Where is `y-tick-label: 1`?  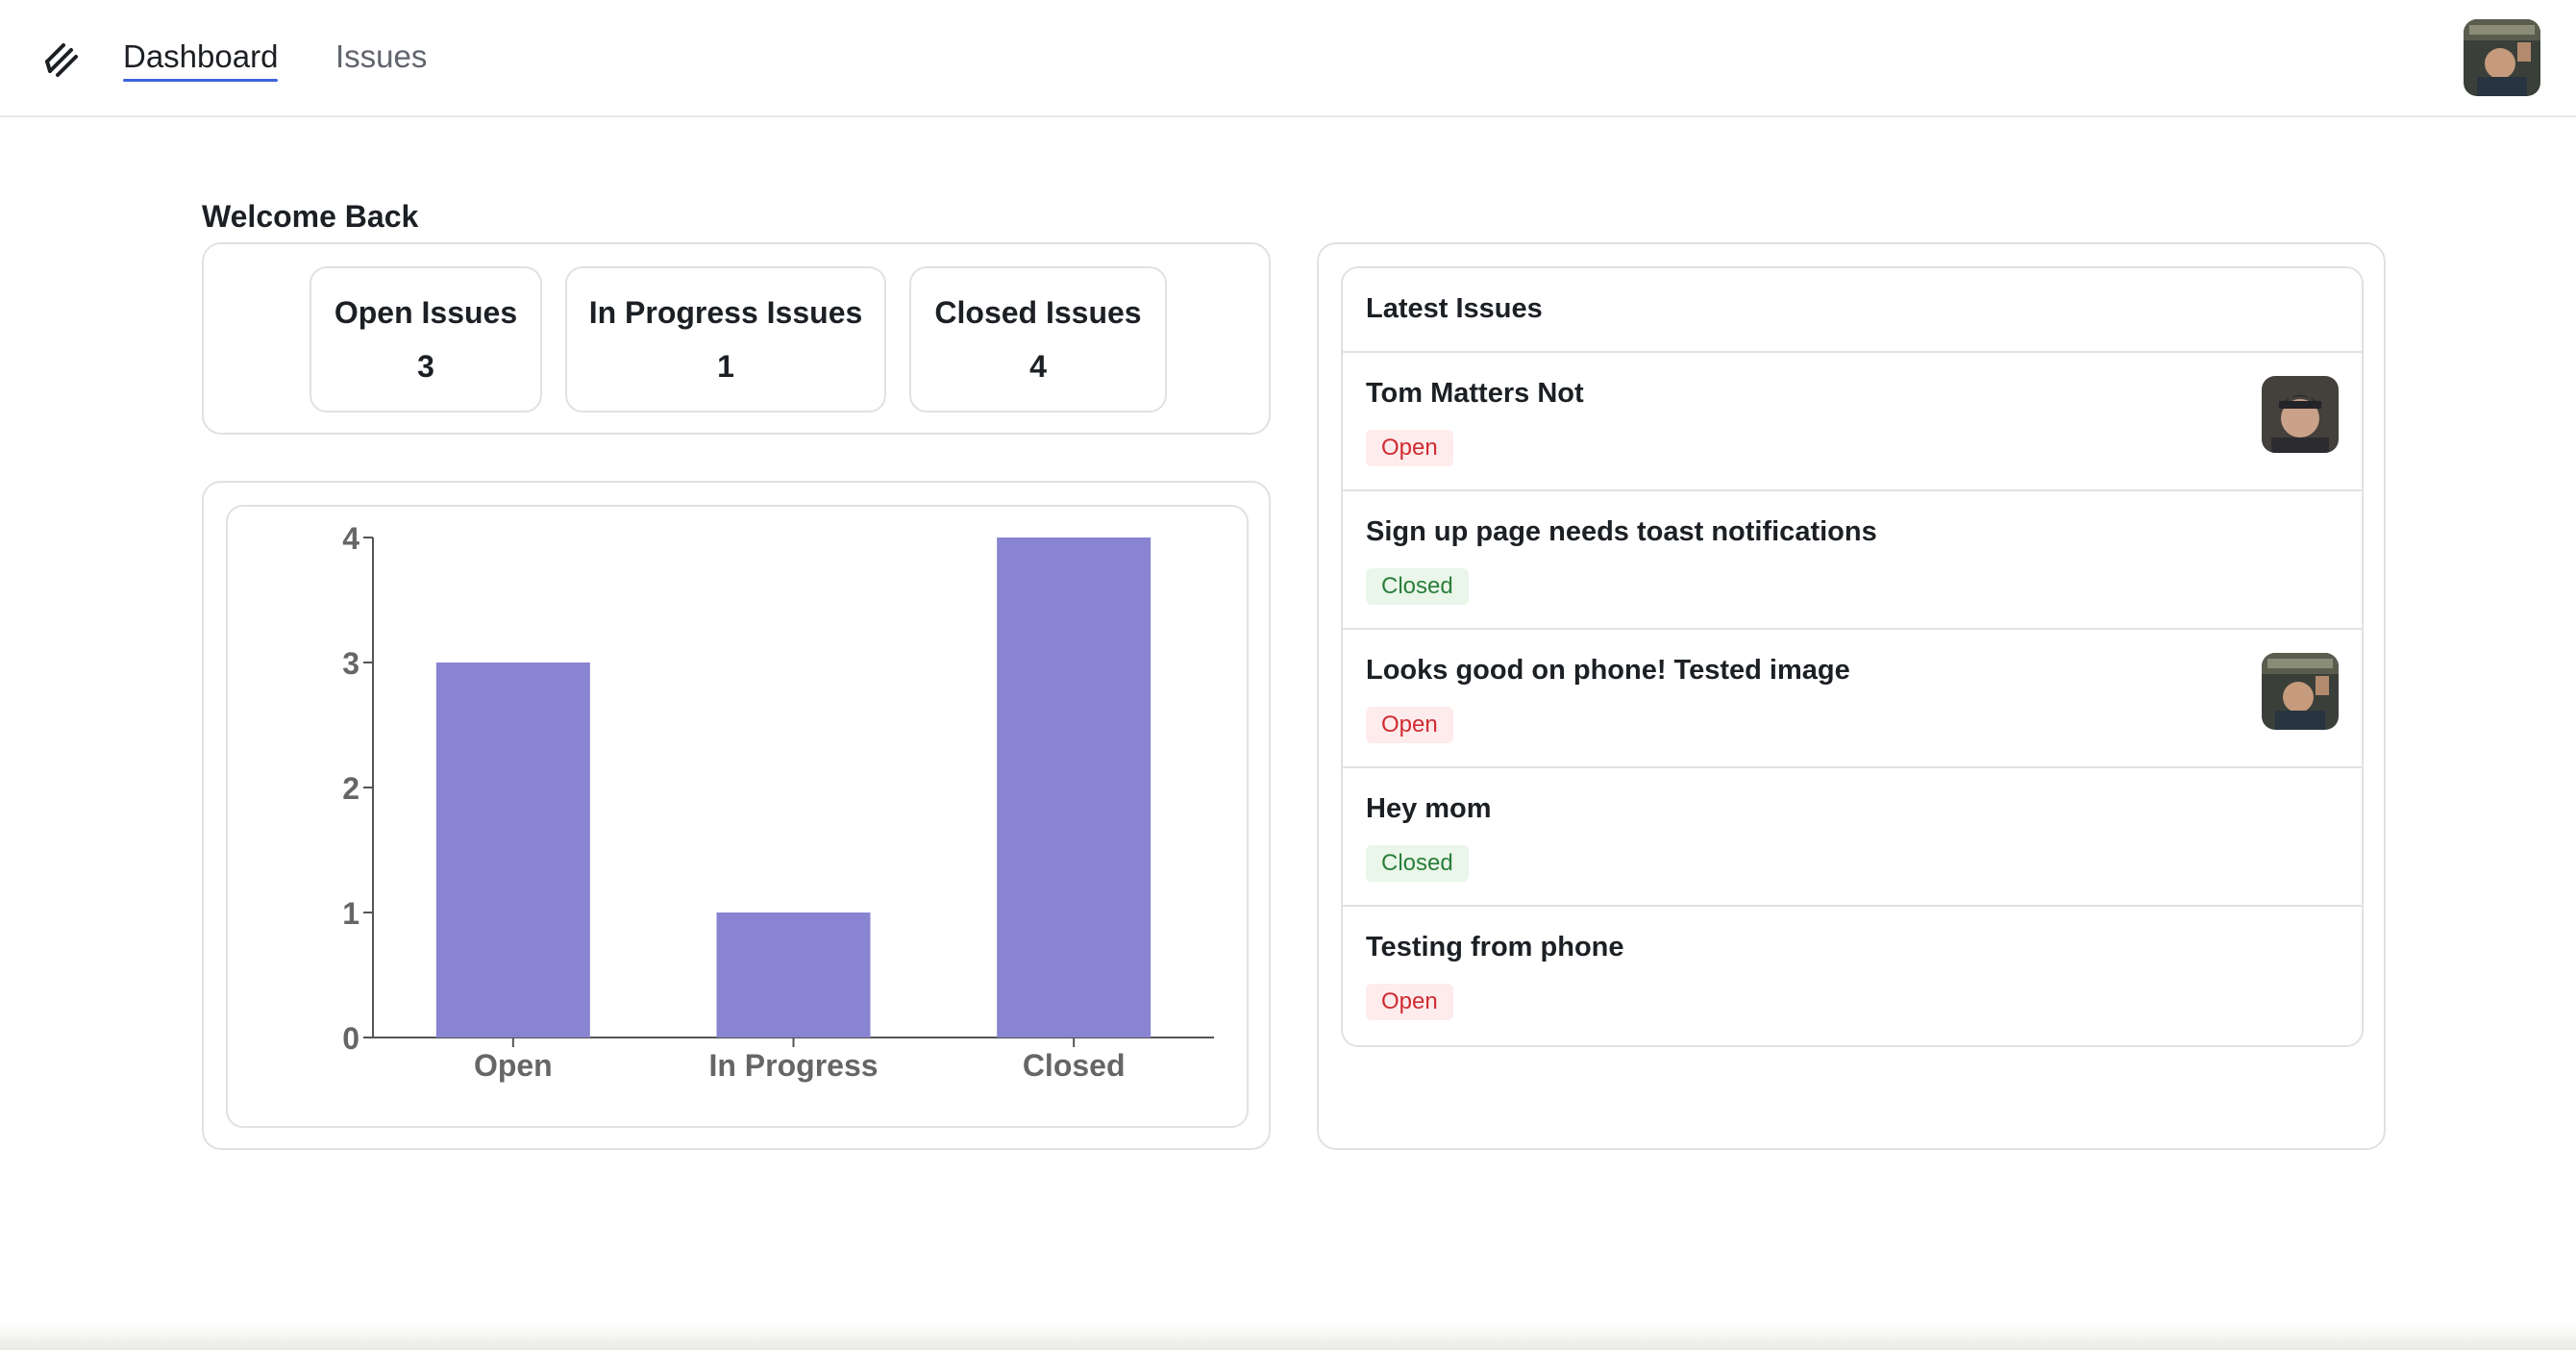 y-tick-label: 1 is located at coordinates (351, 914).